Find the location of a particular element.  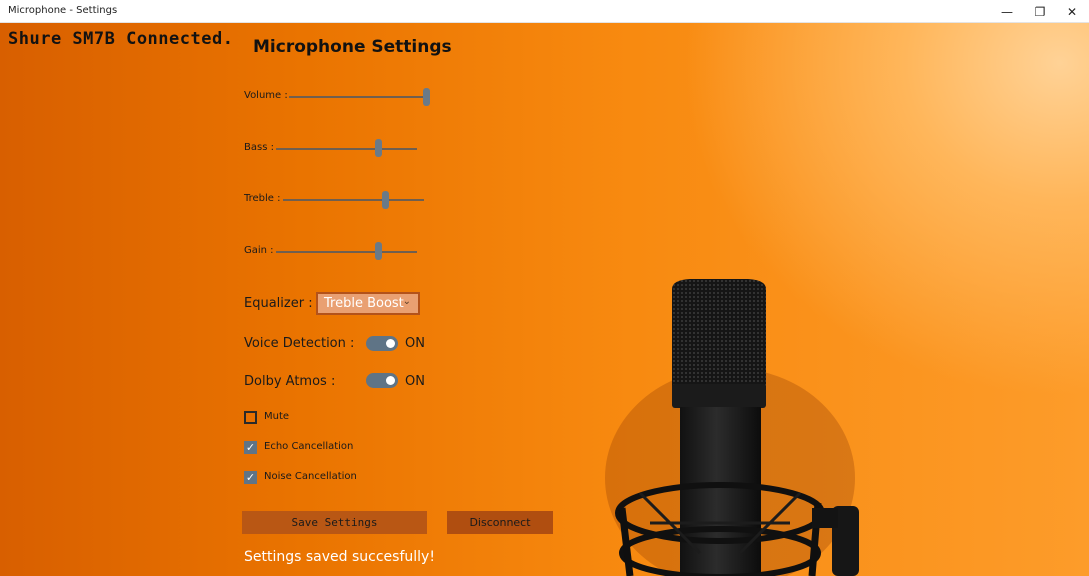

voice-detection-label: Voice Detection : is located at coordinates (299, 343).